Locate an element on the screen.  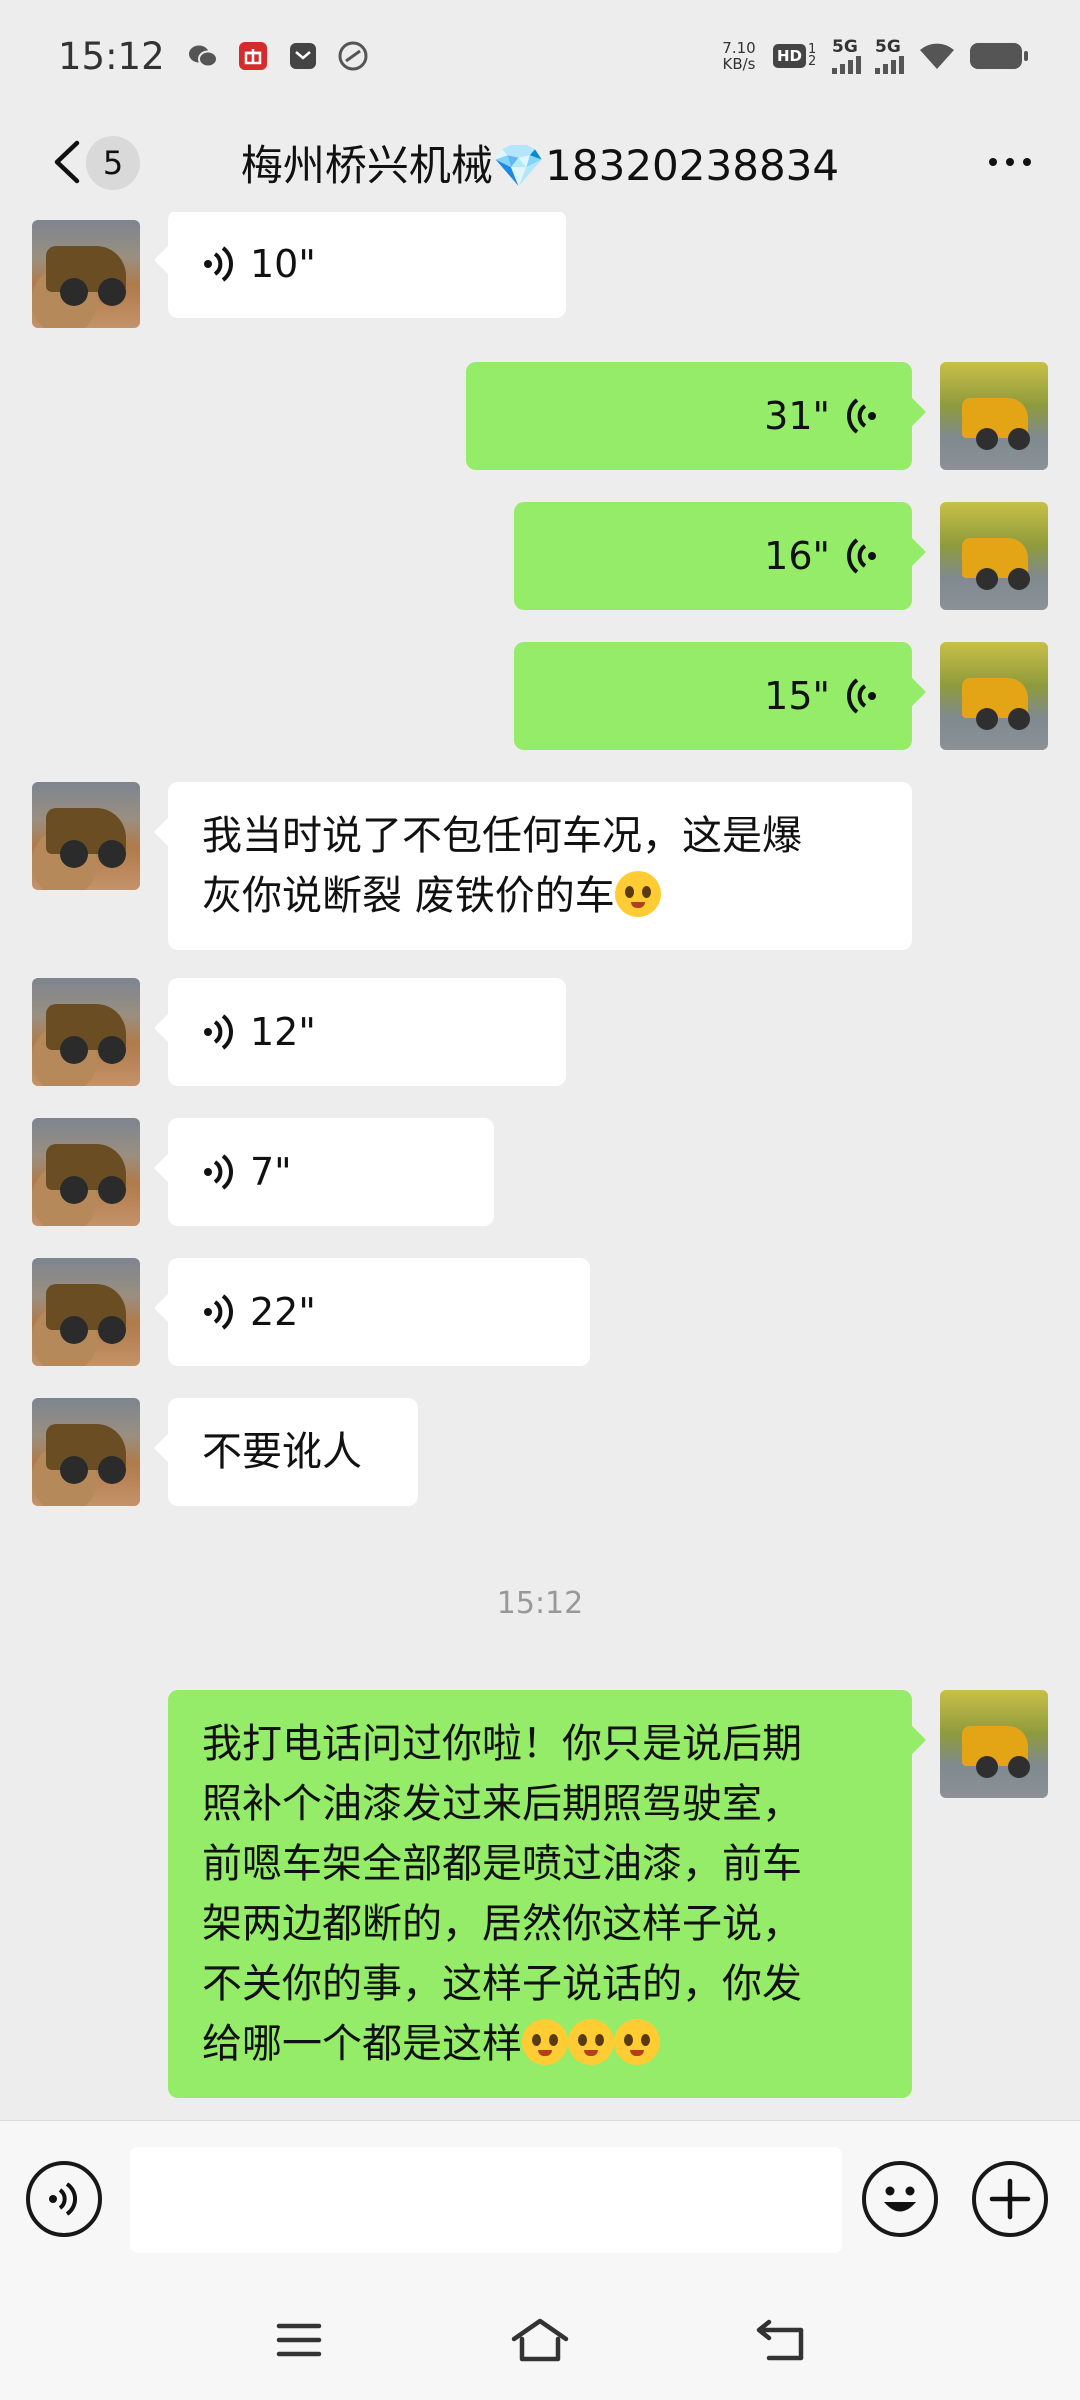
message-item: 31" is located at coordinates (540, 416).